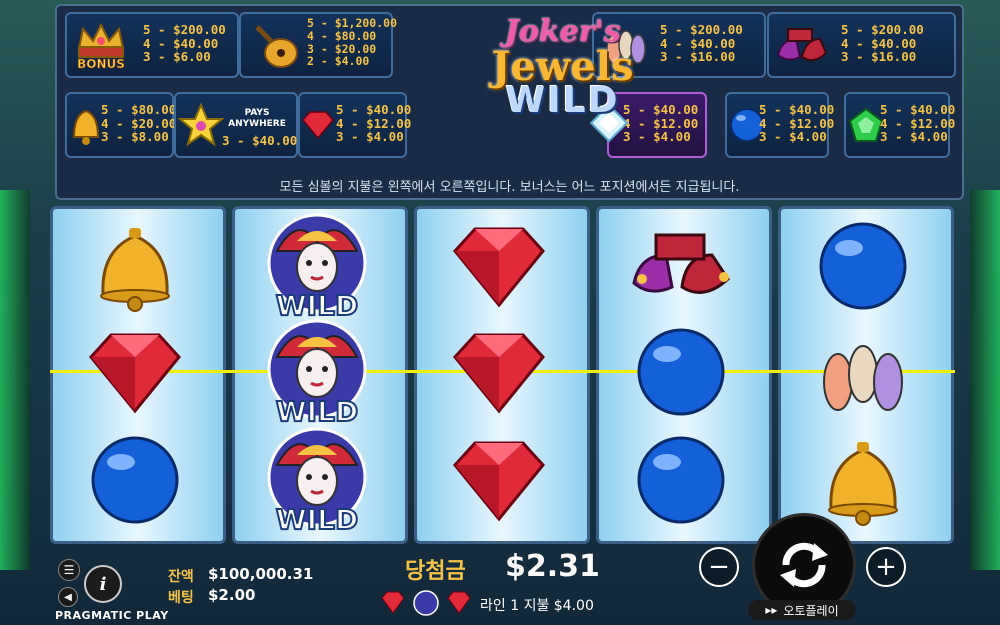 The height and width of the screenshot is (625, 1000). What do you see at coordinates (273, 45) in the screenshot?
I see `lute-icon` at bounding box center [273, 45].